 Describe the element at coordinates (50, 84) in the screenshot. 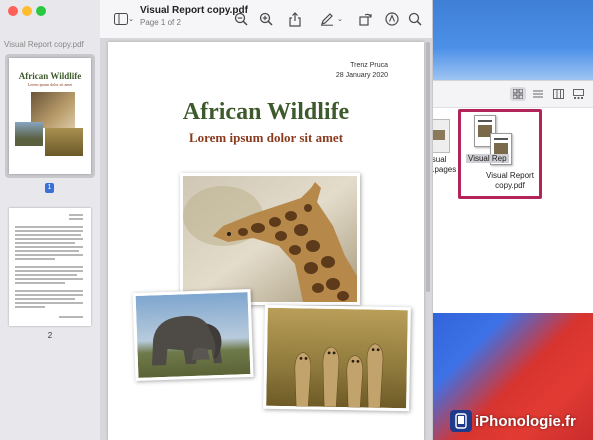

I see `thumbnail-subtitle: Lorem ipsum dolor sit amet` at that location.